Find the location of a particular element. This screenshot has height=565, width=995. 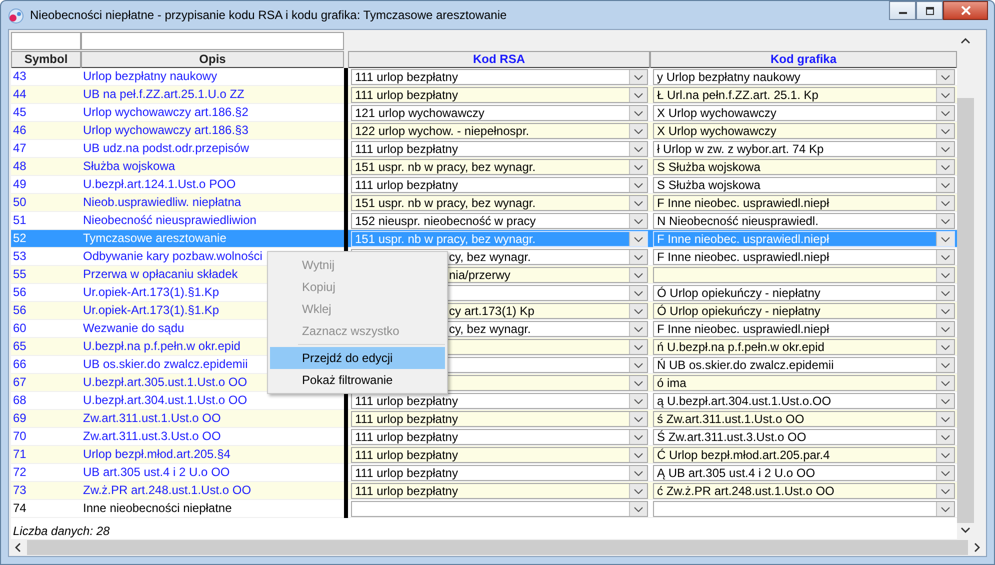

app-icon is located at coordinates (16, 16).